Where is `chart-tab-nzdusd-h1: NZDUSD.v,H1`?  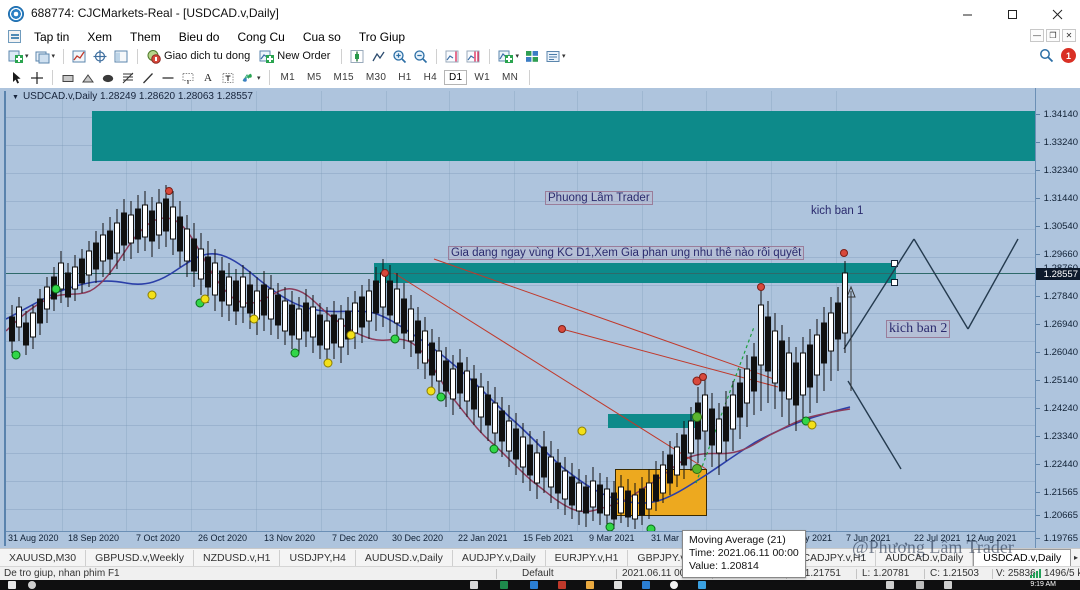
chart-tab-nzdusd-h1: NZDUSD.v,H1 is located at coordinates (237, 558).